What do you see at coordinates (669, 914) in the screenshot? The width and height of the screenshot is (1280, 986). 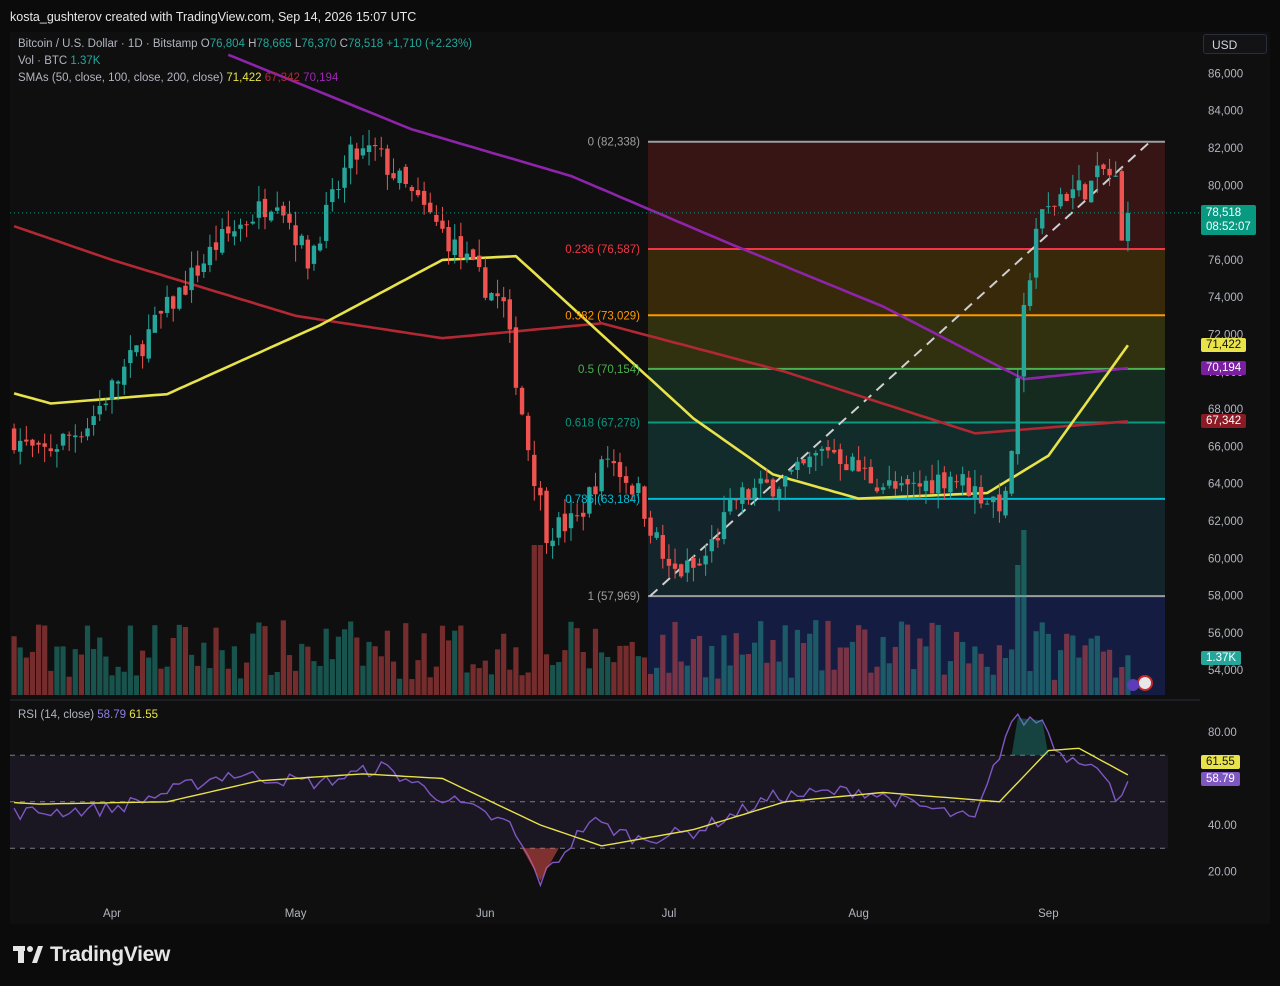 I see `time-axis-label: Jul` at bounding box center [669, 914].